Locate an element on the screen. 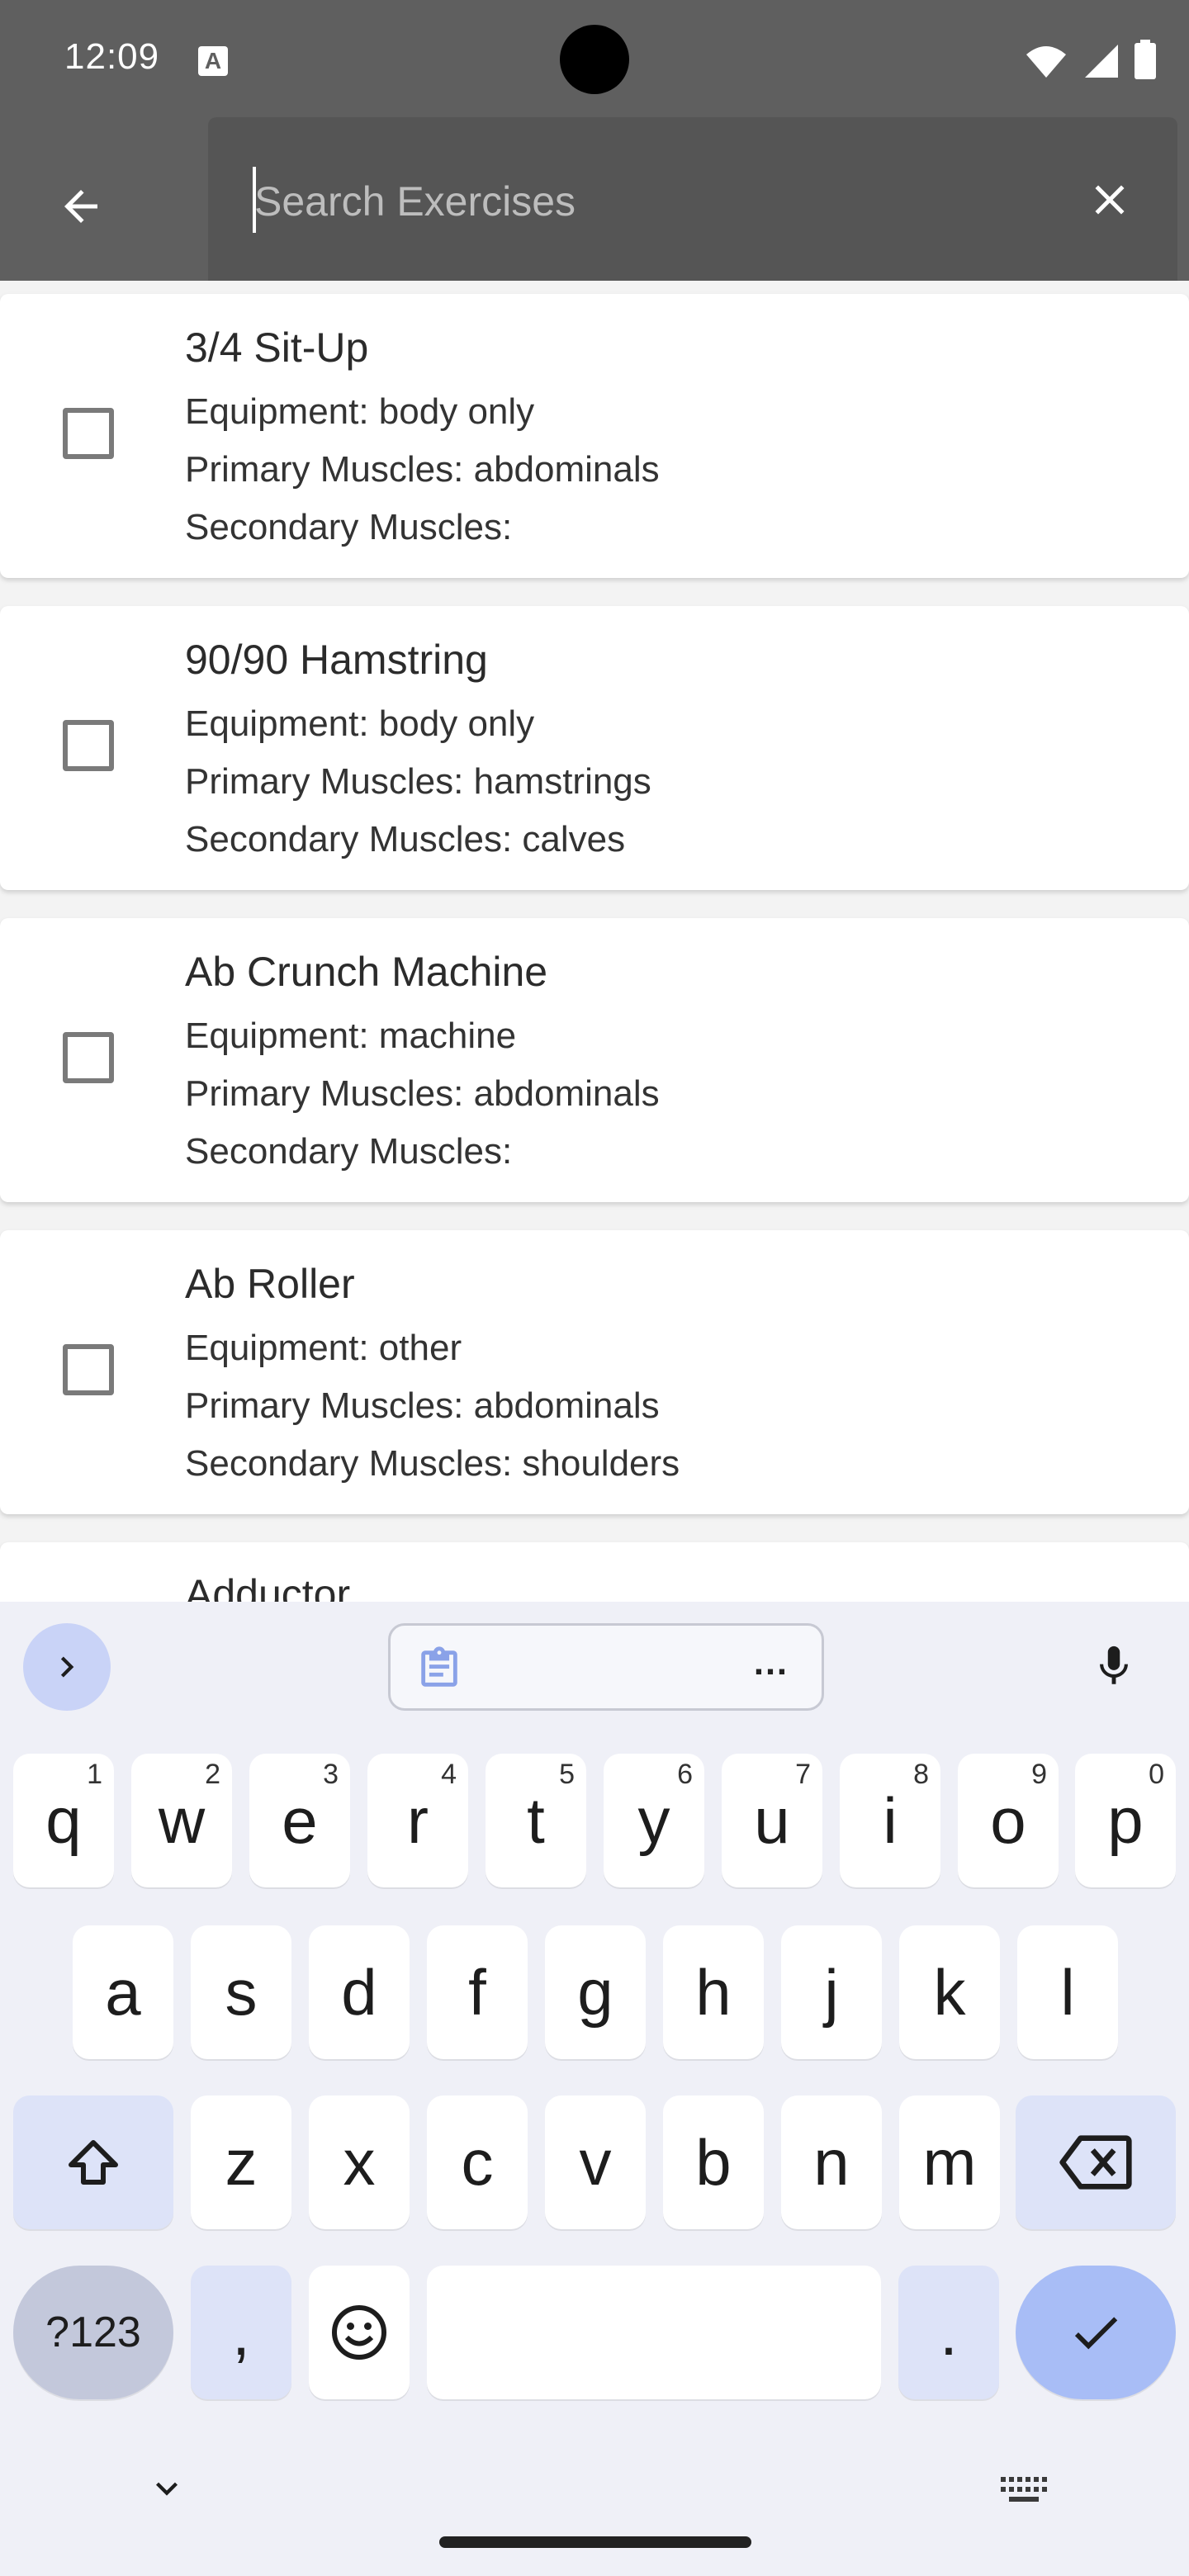 This screenshot has width=1189, height=2576. key-hint: 6 is located at coordinates (685, 1774).